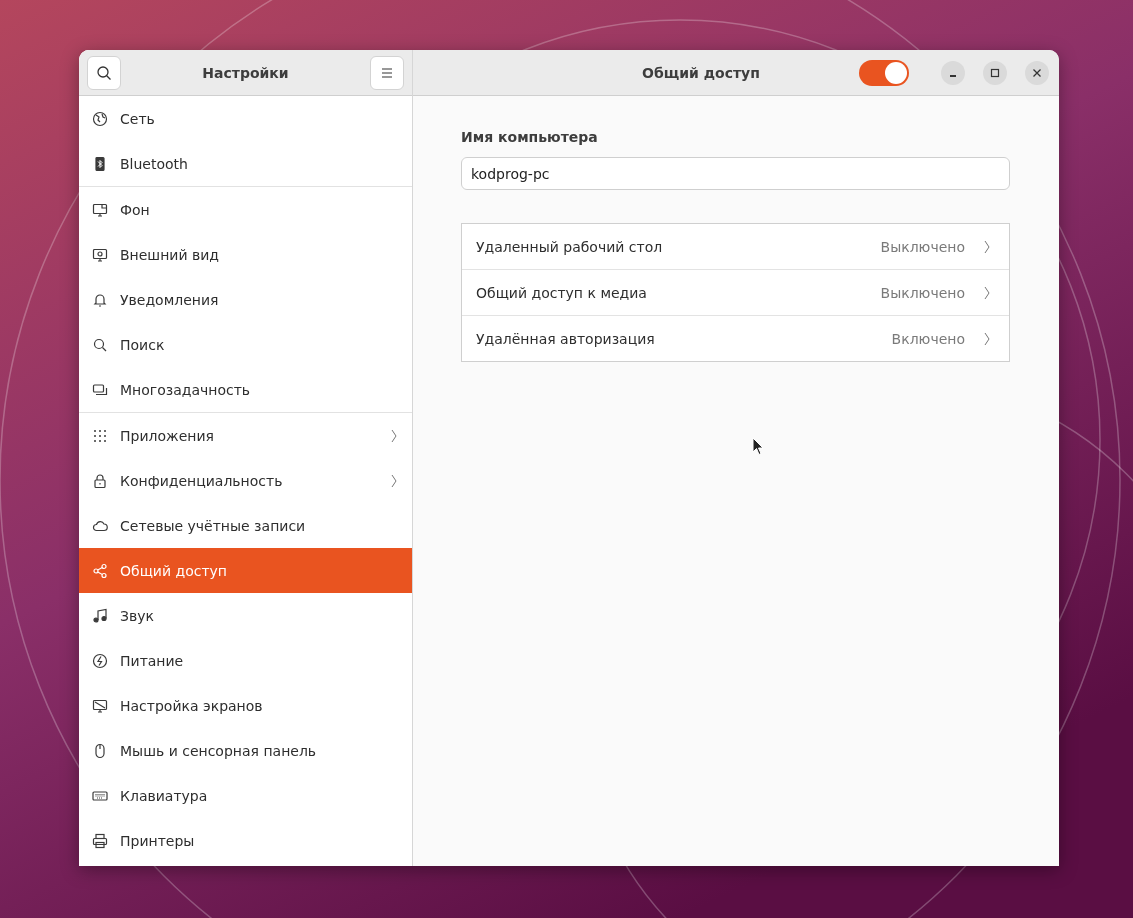 The height and width of the screenshot is (918, 1133). I want to click on sidebar-title: Настройки, so click(245, 72).